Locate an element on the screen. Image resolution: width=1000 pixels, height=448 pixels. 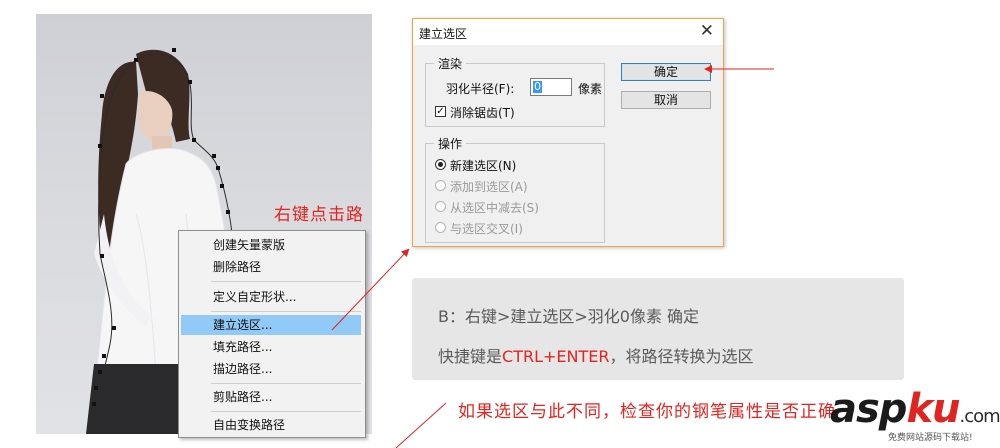
logo-dotcom: .com is located at coordinates (979, 416).